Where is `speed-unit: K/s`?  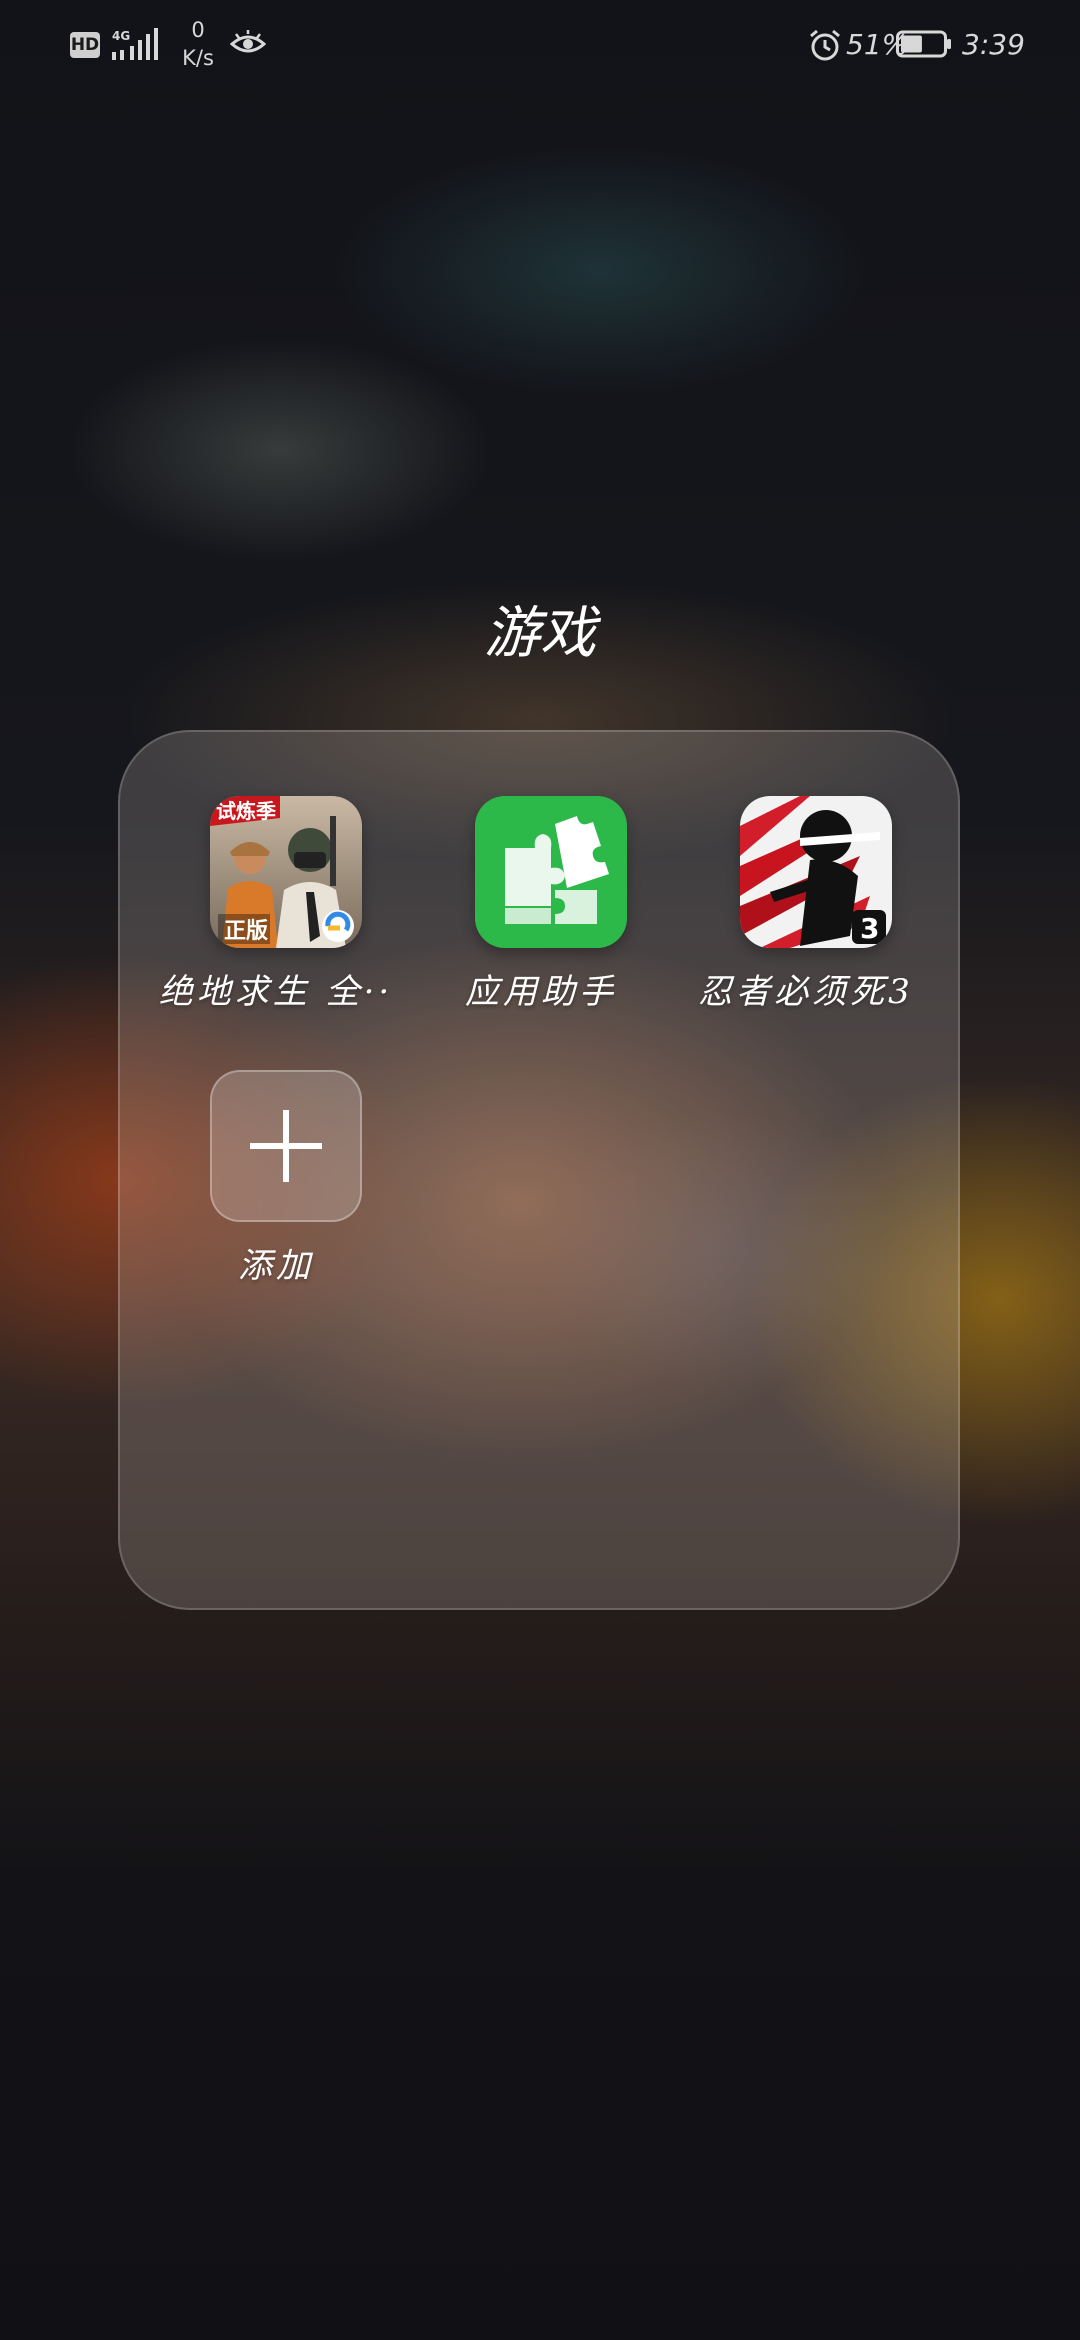
speed-unit: K/s is located at coordinates (198, 58).